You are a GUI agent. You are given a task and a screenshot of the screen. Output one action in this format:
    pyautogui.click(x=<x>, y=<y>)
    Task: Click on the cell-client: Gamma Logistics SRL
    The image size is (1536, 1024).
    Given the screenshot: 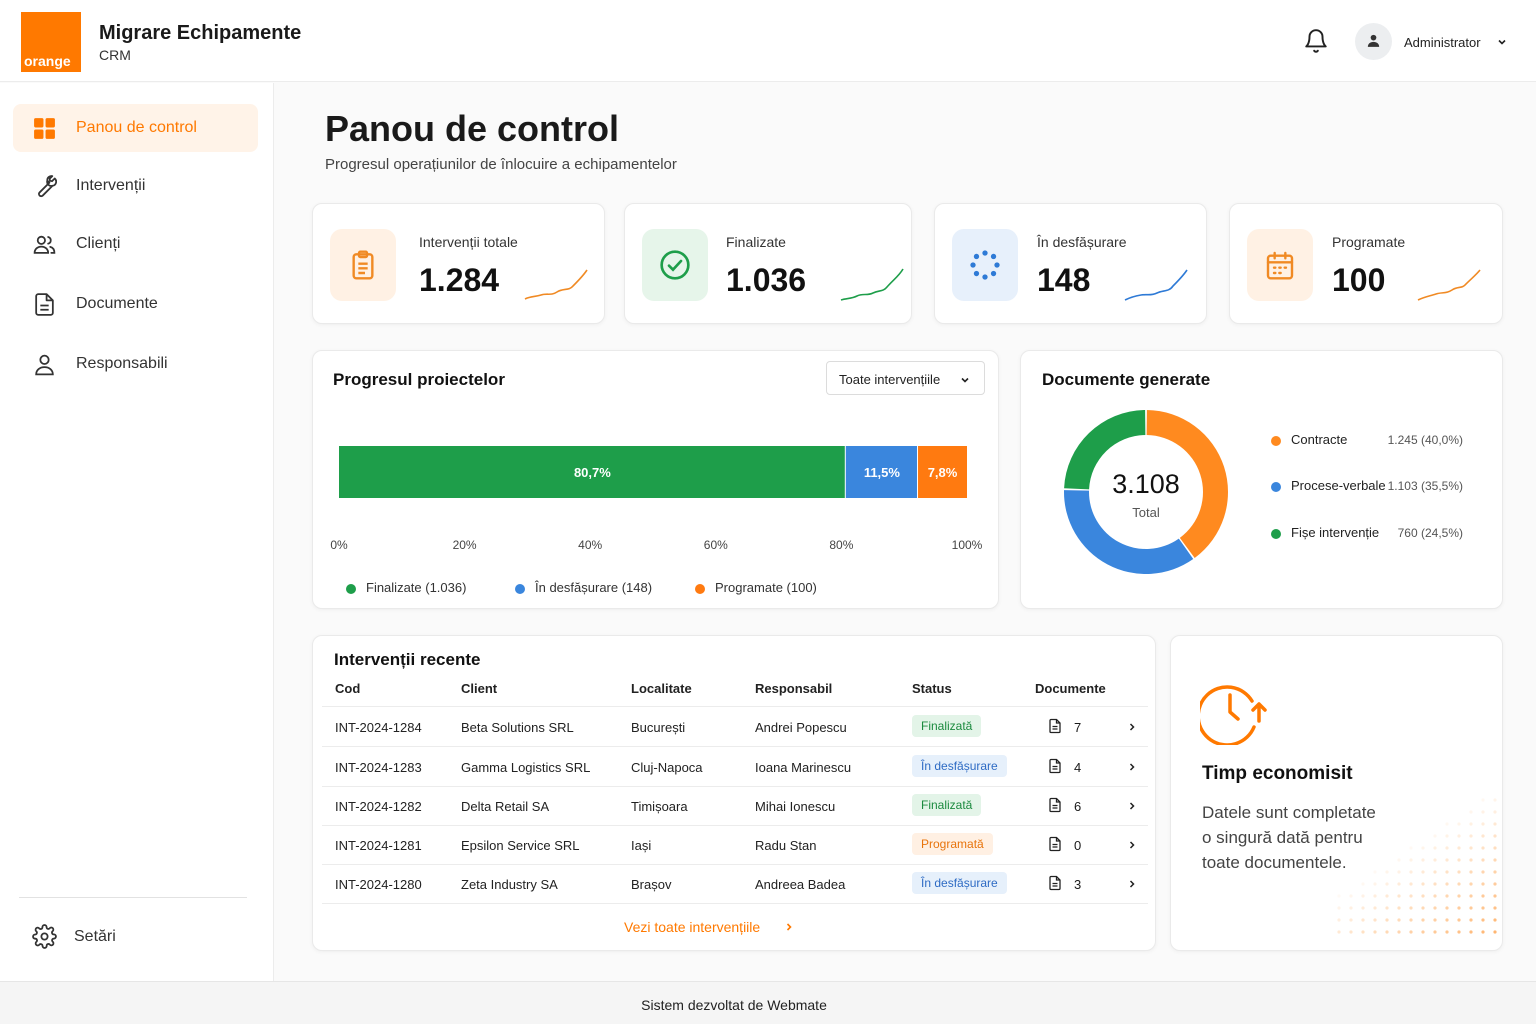 What is the action you would take?
    pyautogui.click(x=526, y=767)
    